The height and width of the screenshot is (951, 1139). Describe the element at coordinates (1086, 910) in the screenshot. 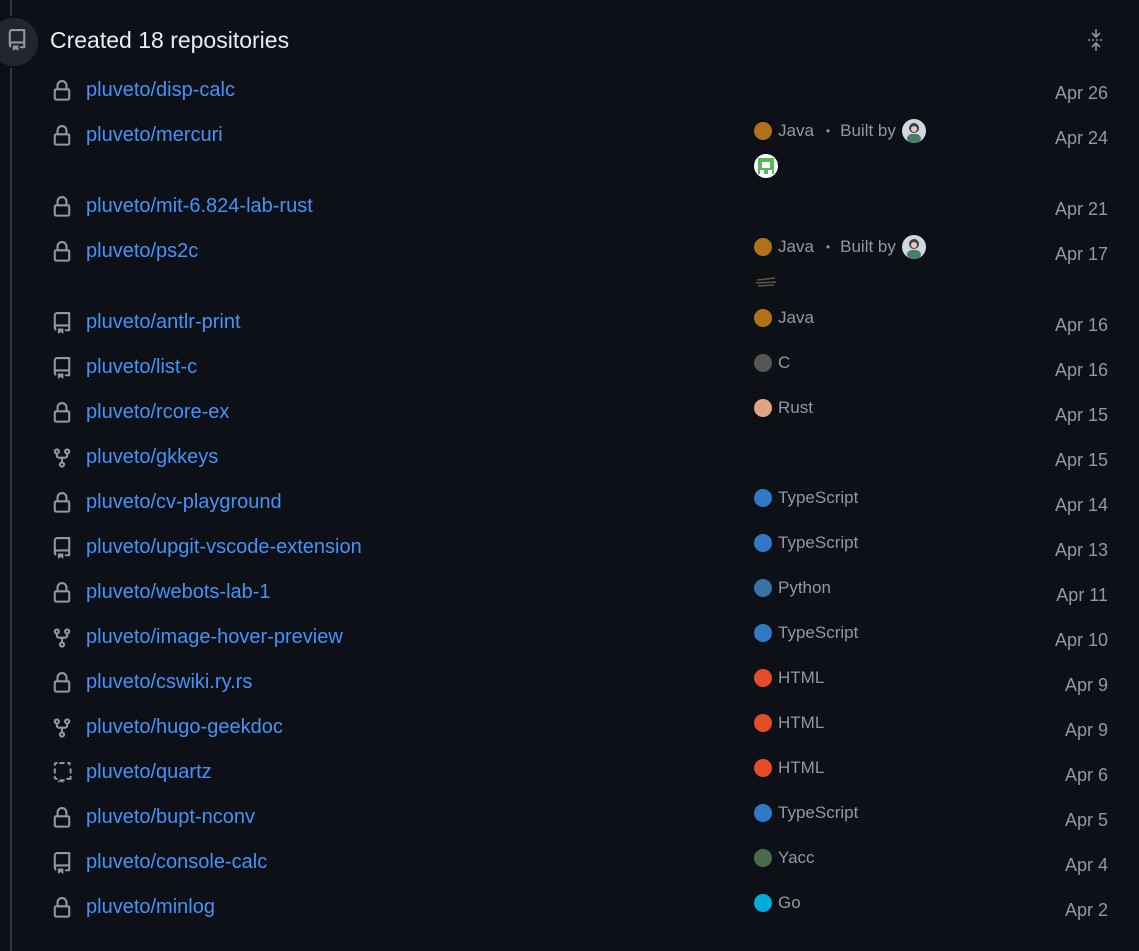

I see `repo-date: Apr 2` at that location.